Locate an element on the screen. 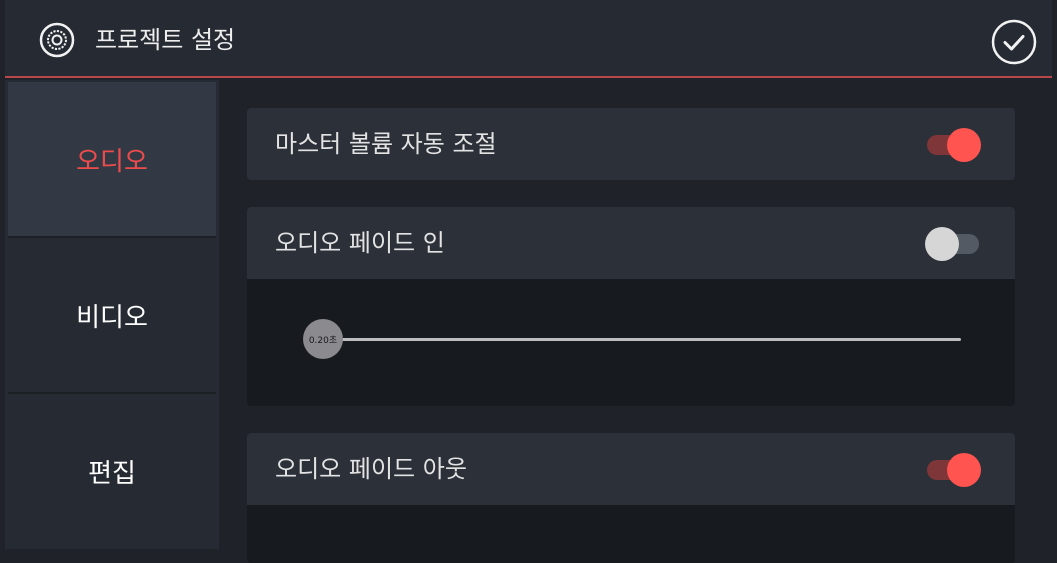  slider-thumb: 0.20초 is located at coordinates (323, 339).